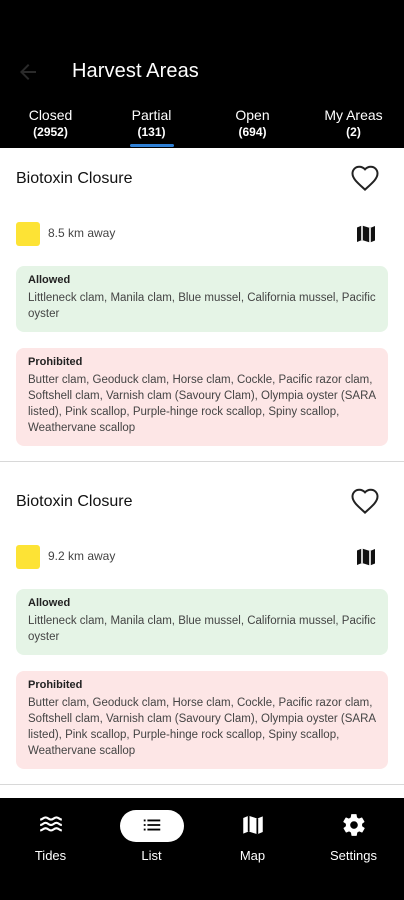 The height and width of the screenshot is (900, 404). Describe the element at coordinates (28, 72) in the screenshot. I see `back-arrow-icon` at that location.